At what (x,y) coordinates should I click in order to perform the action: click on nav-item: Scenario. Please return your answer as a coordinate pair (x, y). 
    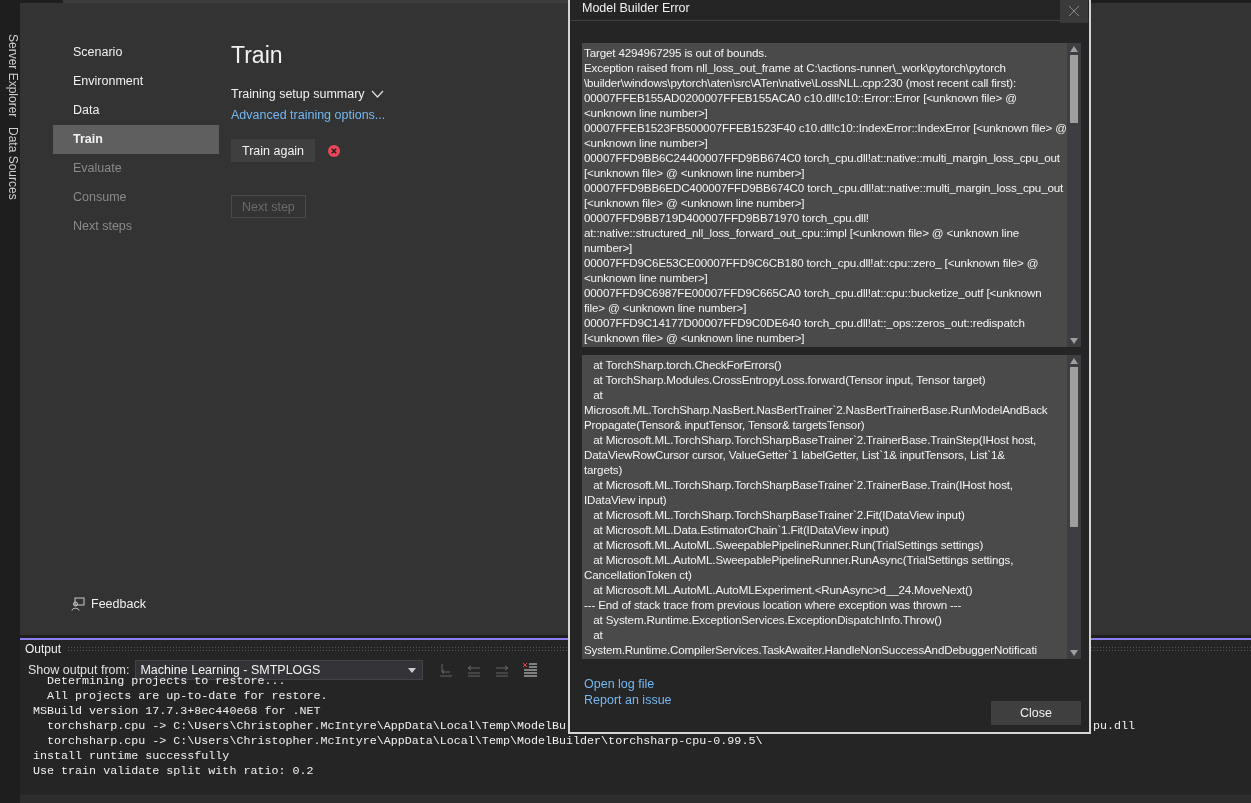
    Looking at the image, I should click on (136, 52).